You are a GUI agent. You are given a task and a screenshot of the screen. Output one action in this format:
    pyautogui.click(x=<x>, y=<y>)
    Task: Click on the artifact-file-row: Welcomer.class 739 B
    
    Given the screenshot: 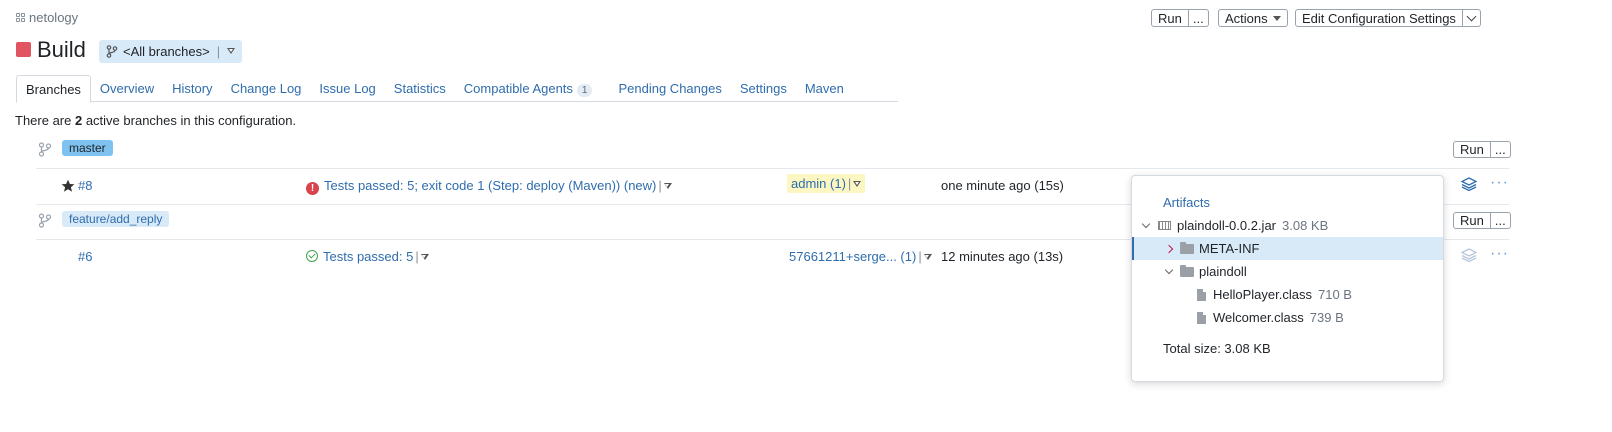 What is the action you would take?
    pyautogui.click(x=1287, y=317)
    